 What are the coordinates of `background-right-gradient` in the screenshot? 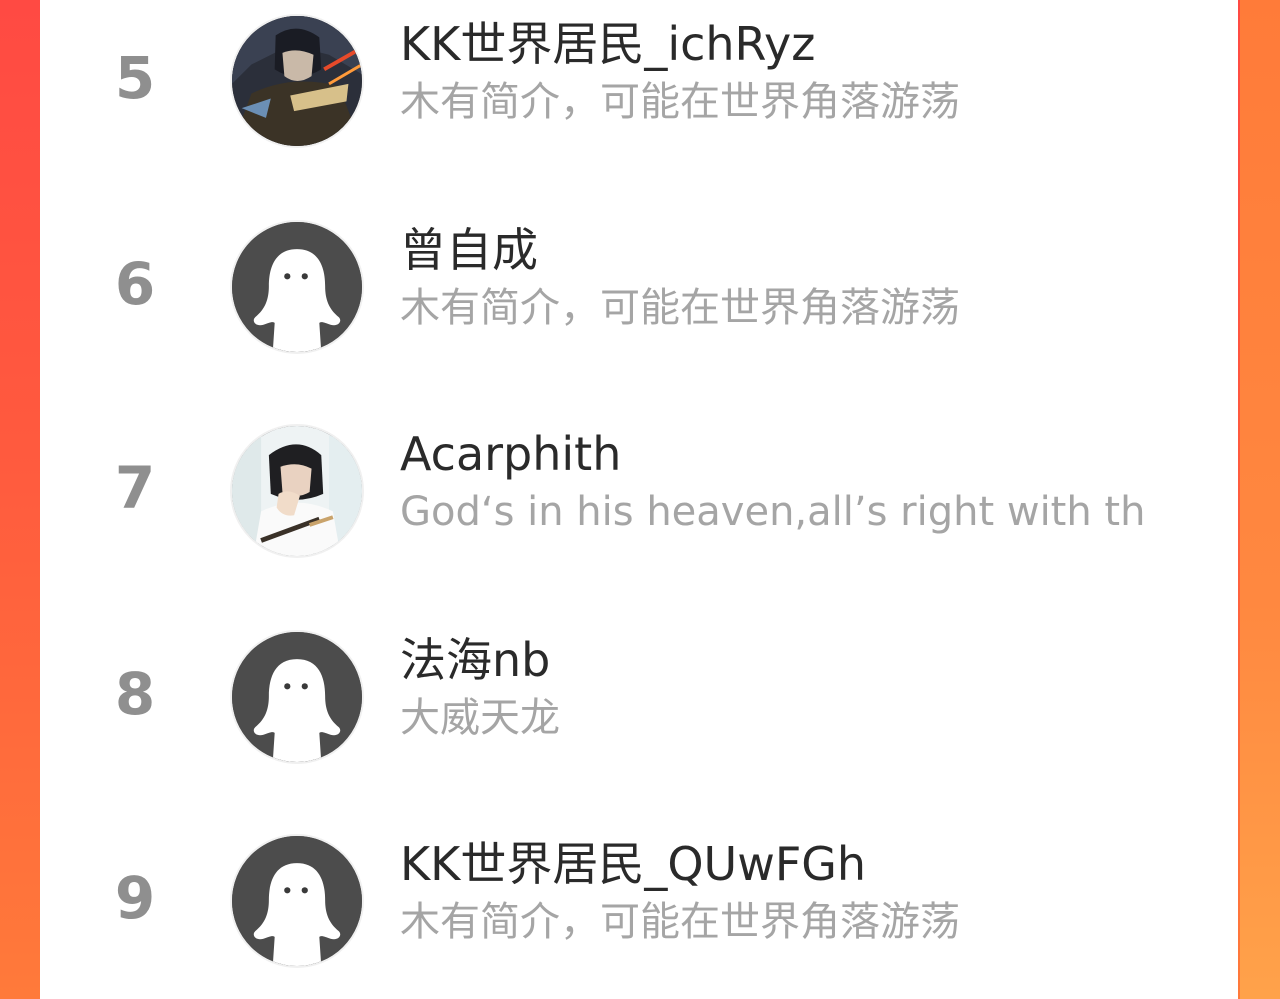 It's located at (1260, 499).